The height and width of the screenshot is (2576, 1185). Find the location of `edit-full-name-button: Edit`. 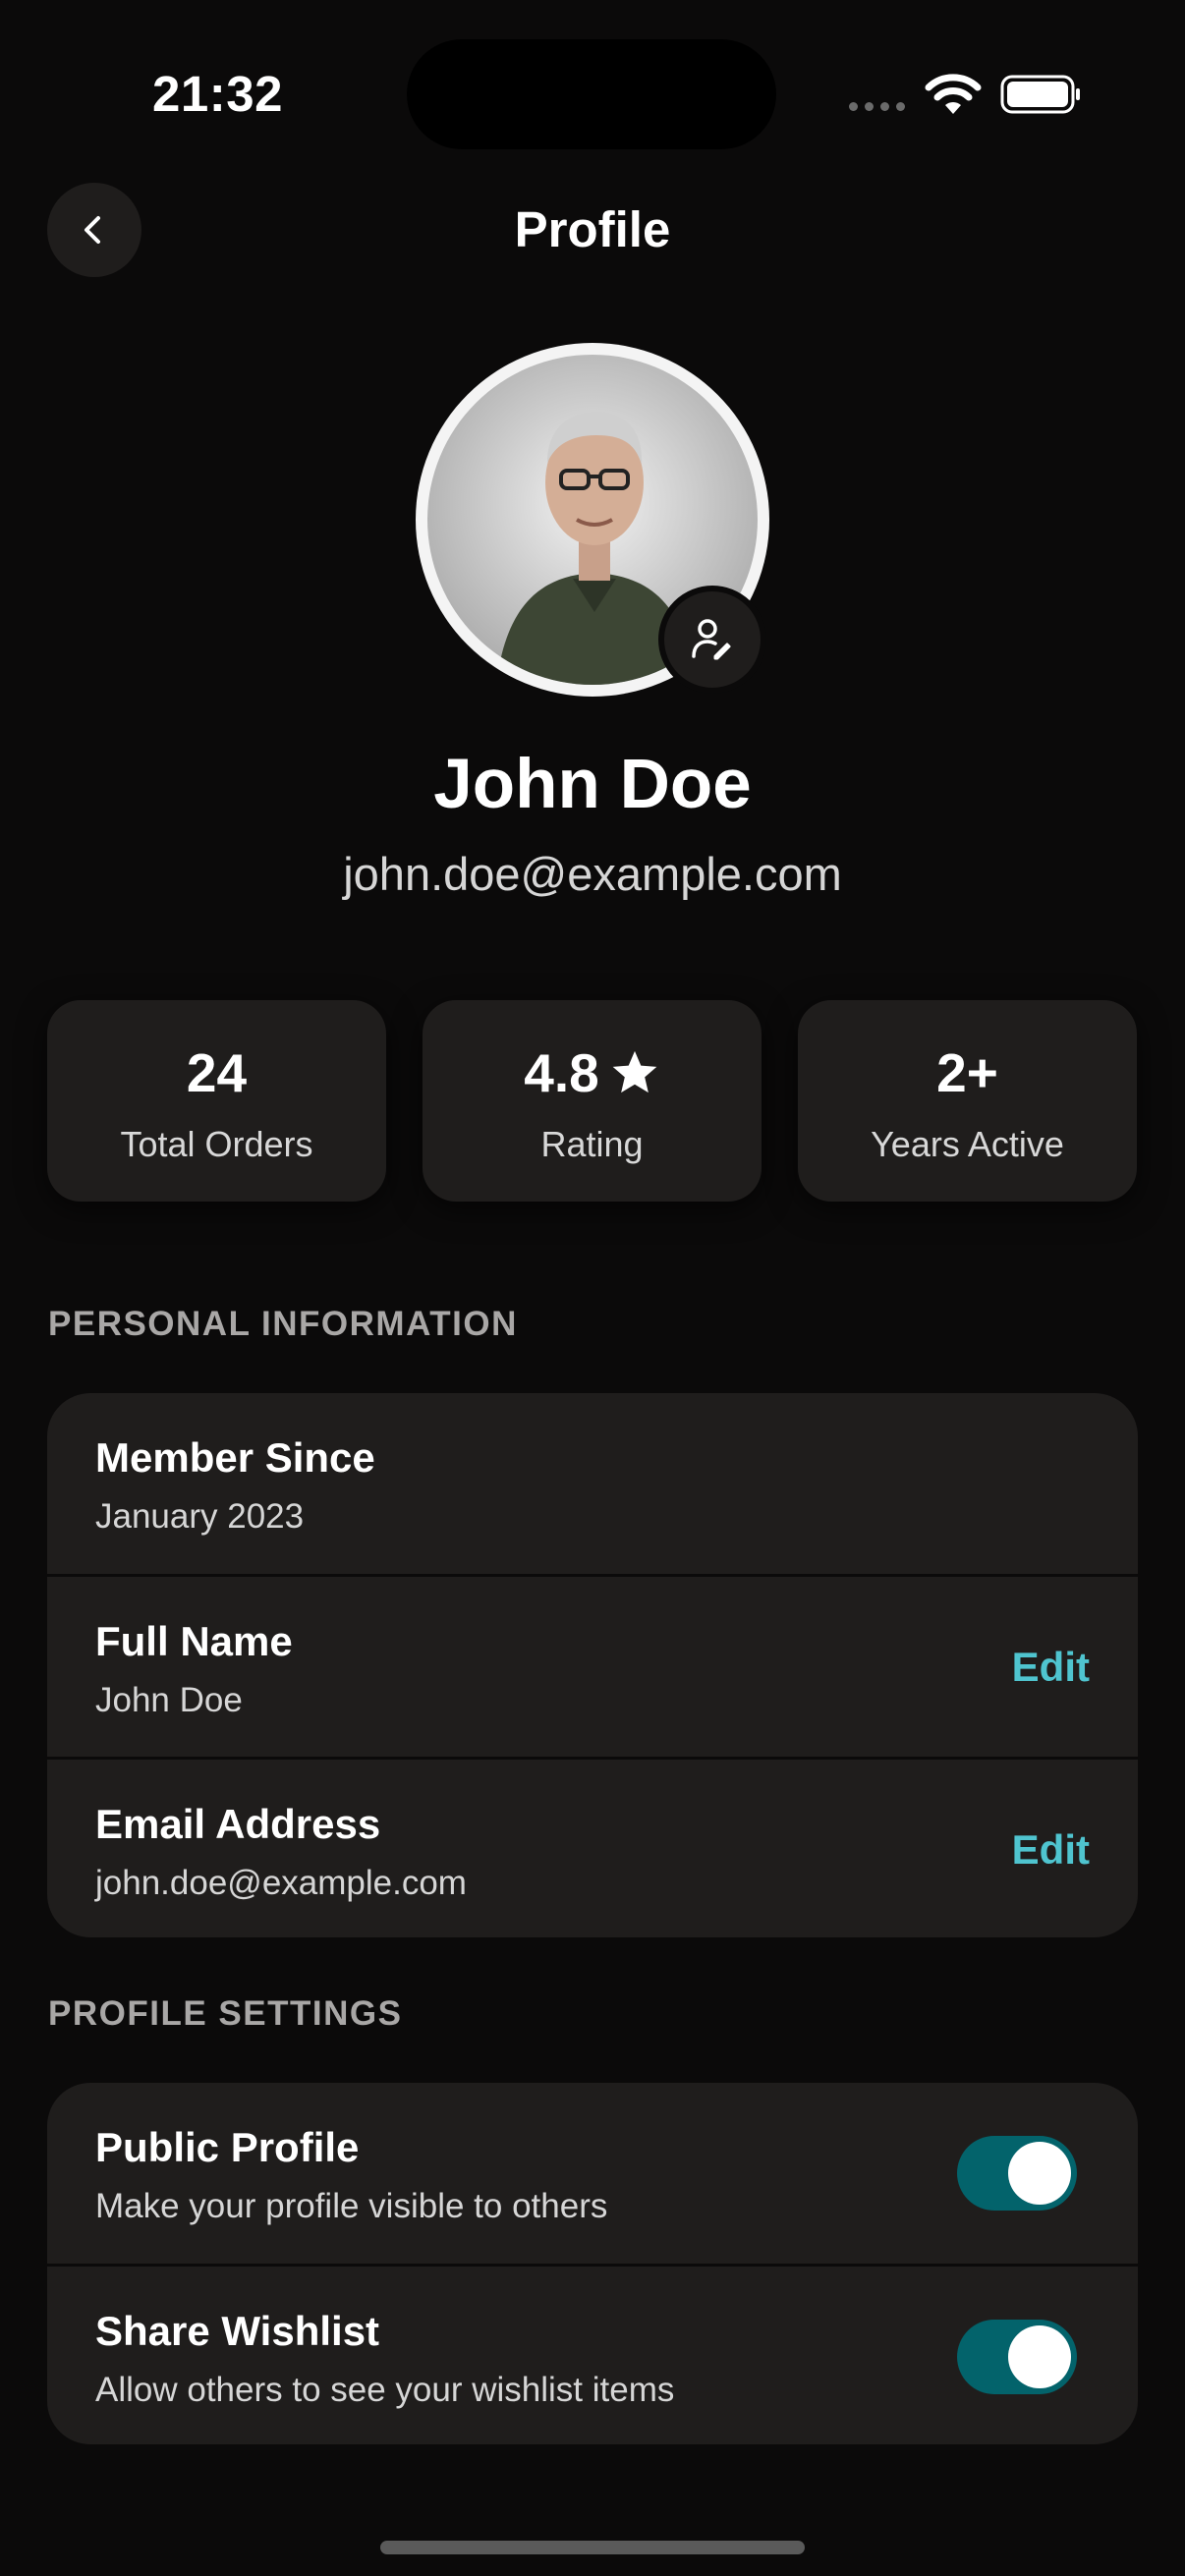

edit-full-name-button: Edit is located at coordinates (1051, 1667).